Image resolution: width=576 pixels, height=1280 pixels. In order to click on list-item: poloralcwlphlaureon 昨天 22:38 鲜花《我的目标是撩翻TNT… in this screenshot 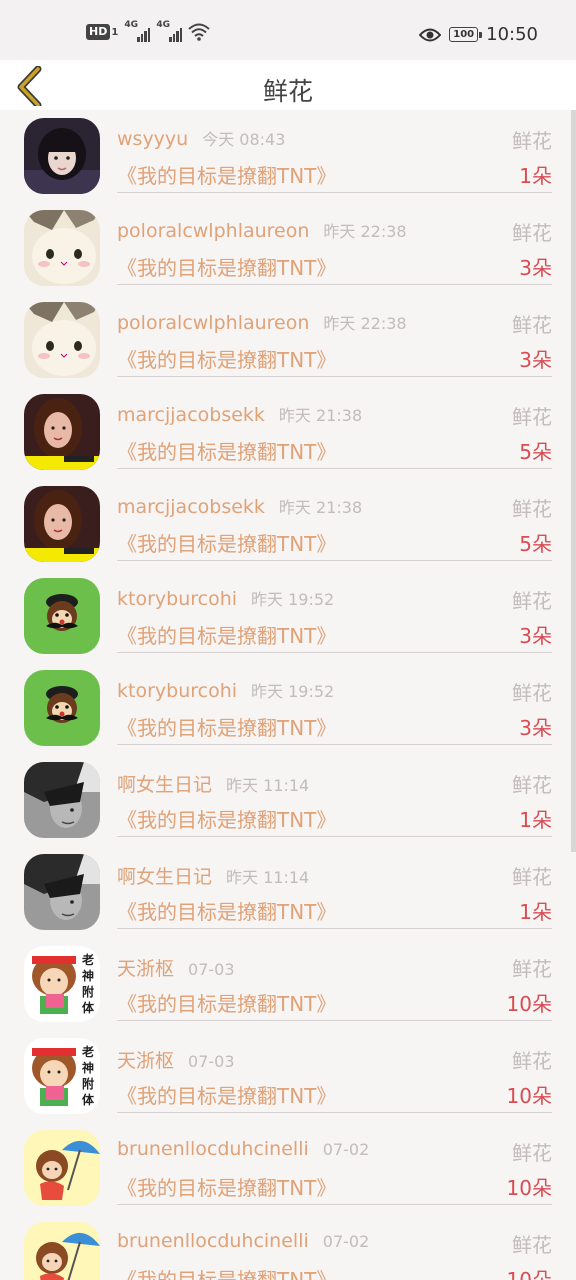, I will do `click(283, 248)`.